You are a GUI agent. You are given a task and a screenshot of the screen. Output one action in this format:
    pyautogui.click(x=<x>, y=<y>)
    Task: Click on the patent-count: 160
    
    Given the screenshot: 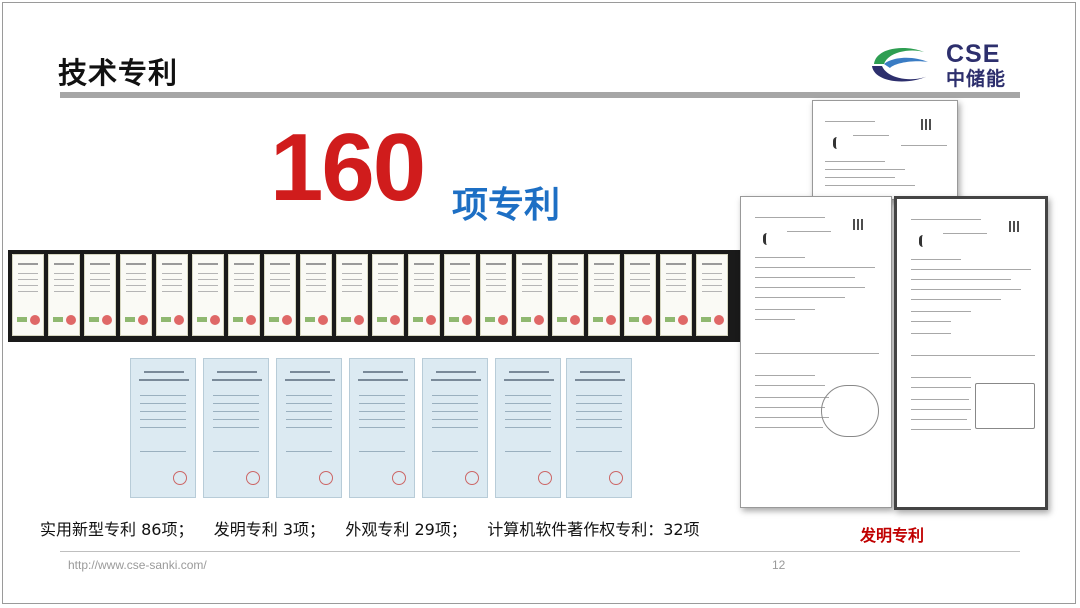 What is the action you would take?
    pyautogui.click(x=348, y=167)
    